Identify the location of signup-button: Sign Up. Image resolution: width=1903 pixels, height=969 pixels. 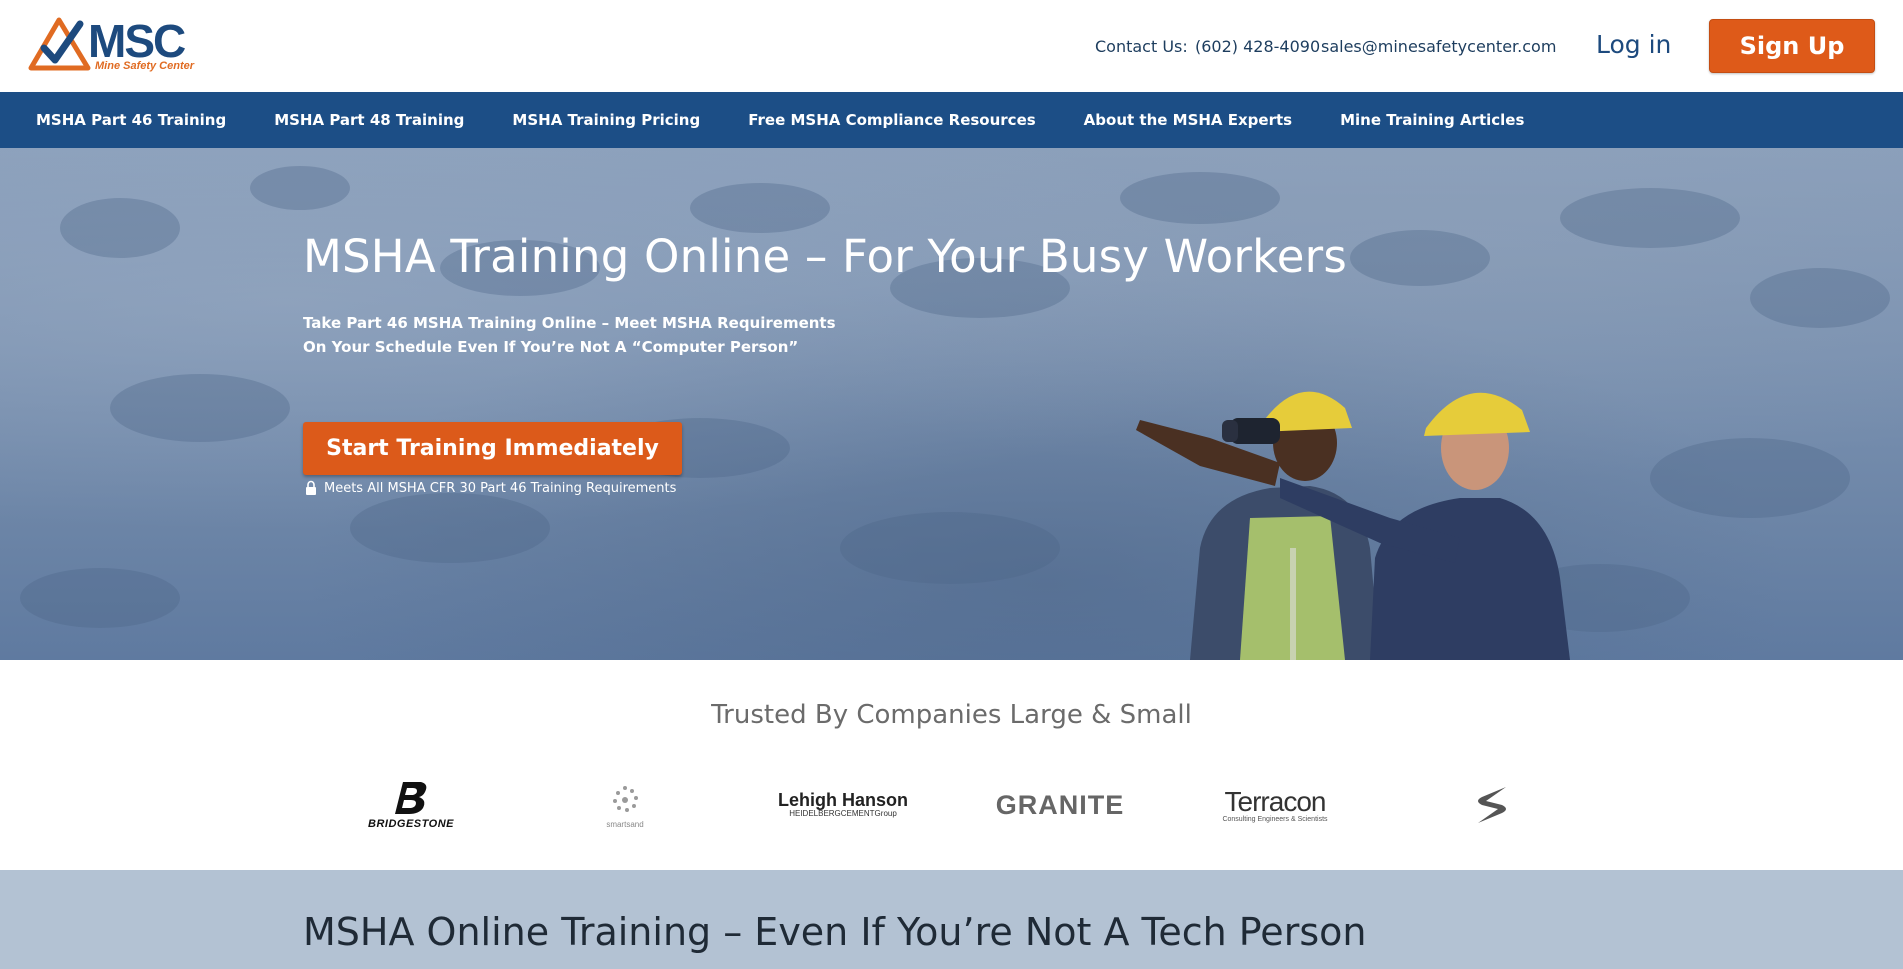
(1792, 46).